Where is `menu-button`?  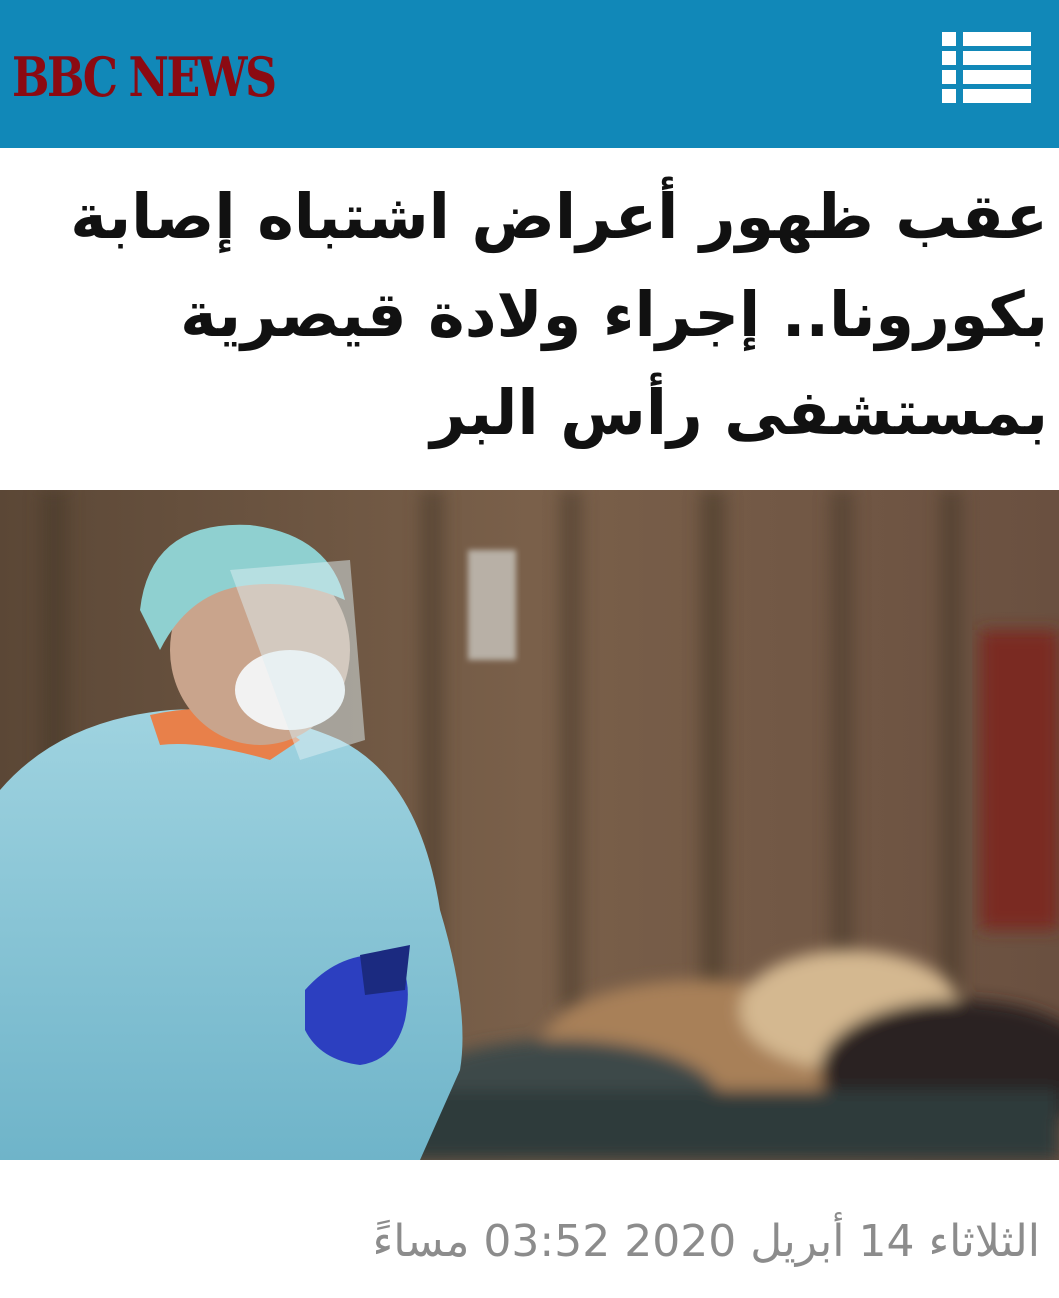
menu-button is located at coordinates (984, 68).